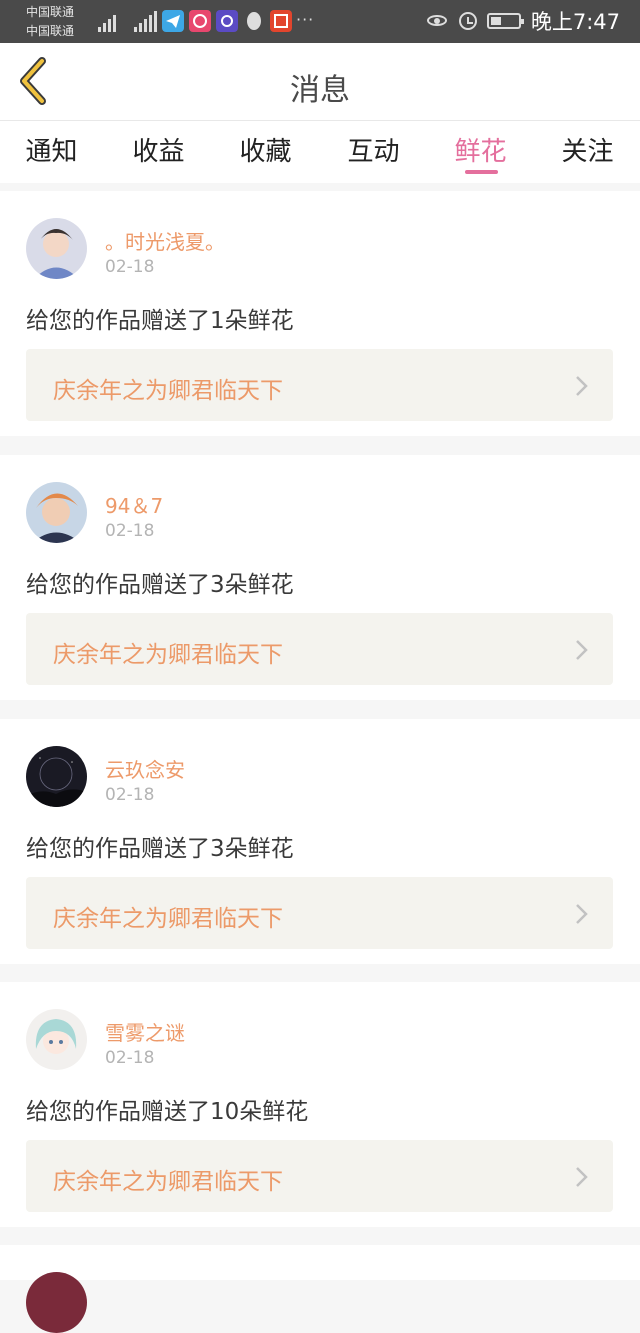 The height and width of the screenshot is (1333, 640). What do you see at coordinates (50, 12) in the screenshot?
I see `carrier-label-1: 中国联通` at bounding box center [50, 12].